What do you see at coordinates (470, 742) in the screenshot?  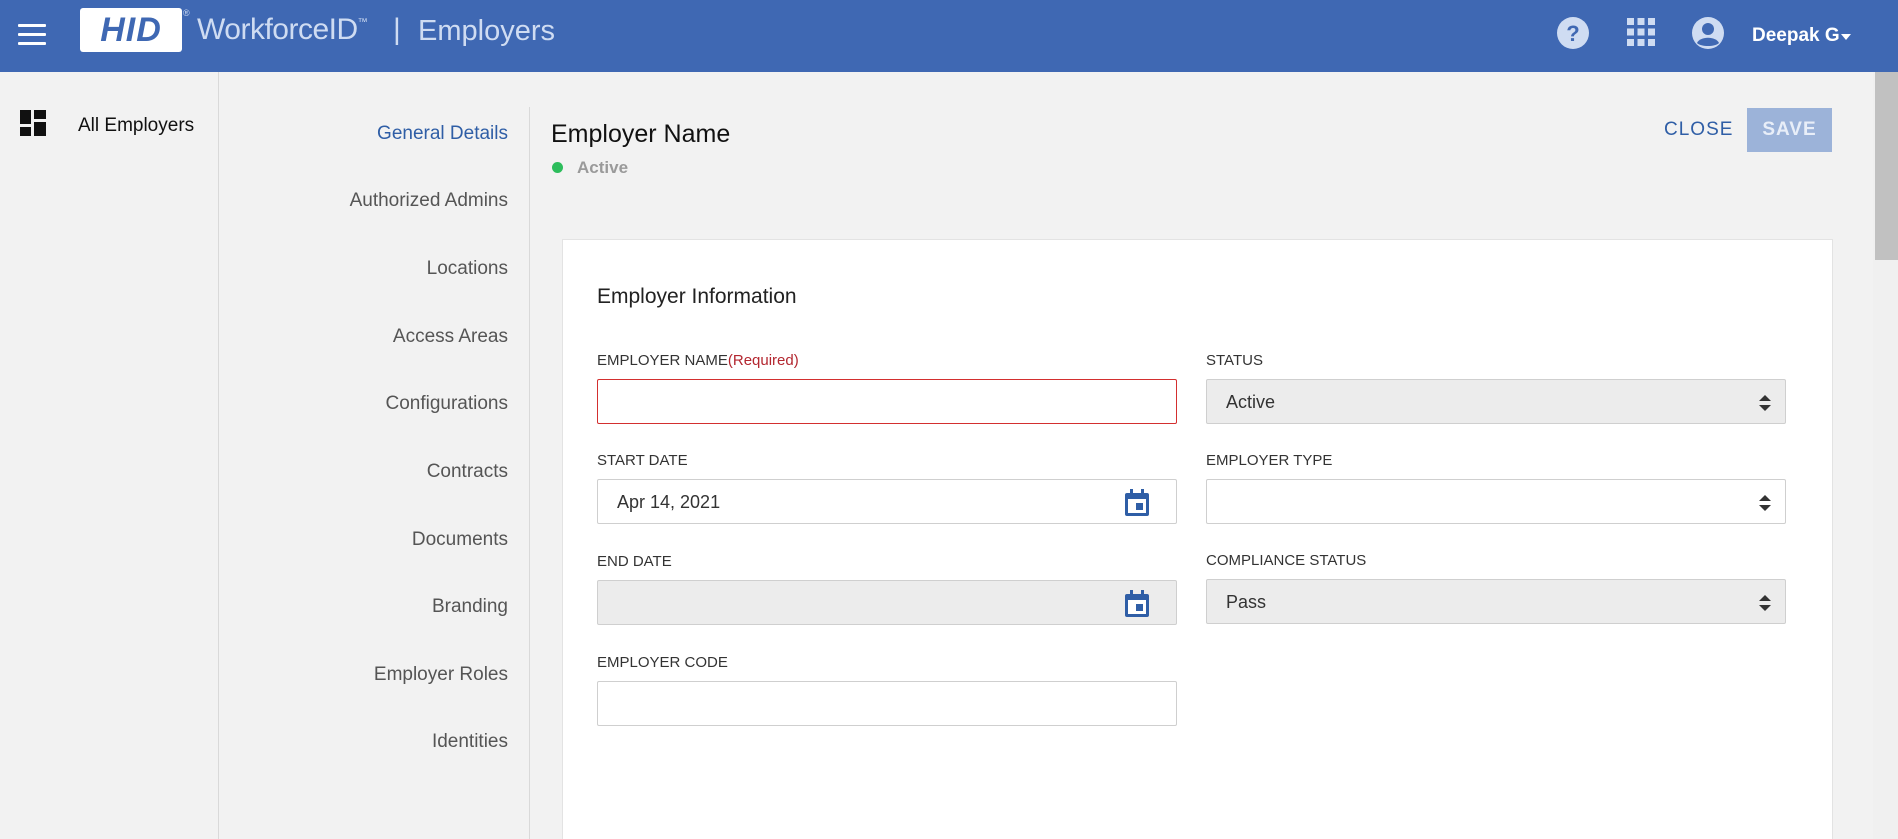 I see `section-identities: Identities` at bounding box center [470, 742].